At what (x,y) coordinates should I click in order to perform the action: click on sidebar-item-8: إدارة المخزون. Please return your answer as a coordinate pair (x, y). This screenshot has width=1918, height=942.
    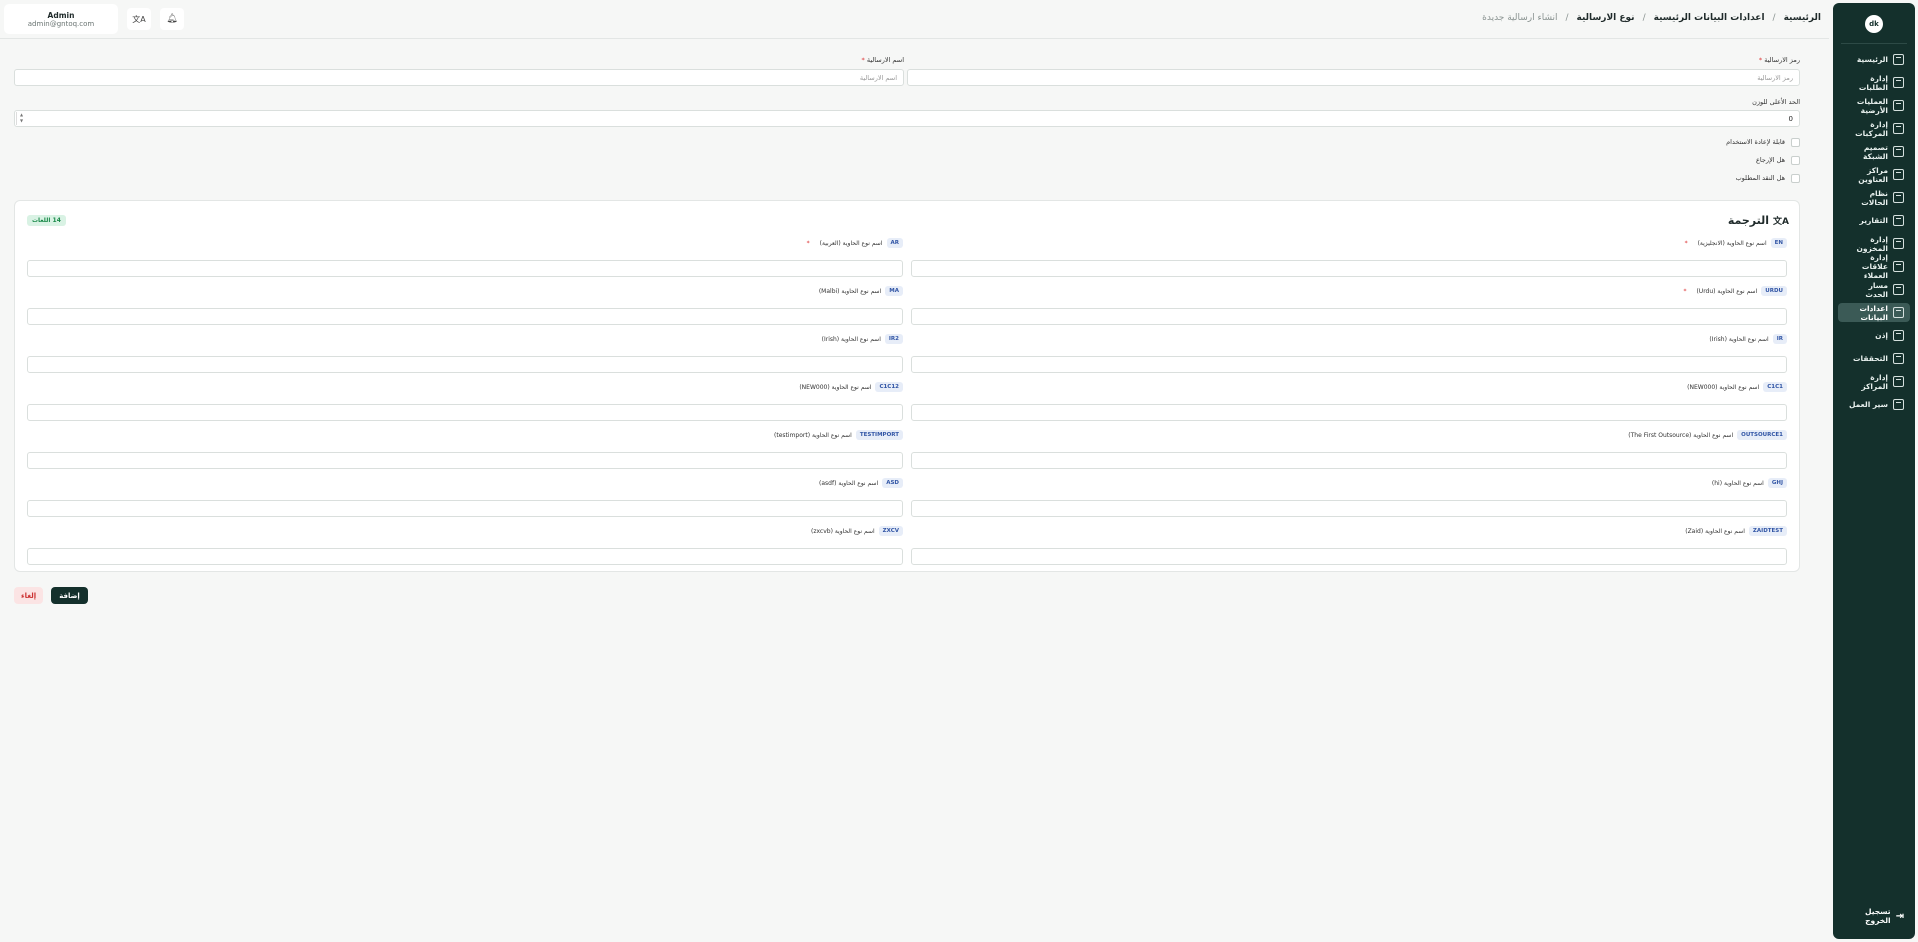
    Looking at the image, I should click on (1874, 243).